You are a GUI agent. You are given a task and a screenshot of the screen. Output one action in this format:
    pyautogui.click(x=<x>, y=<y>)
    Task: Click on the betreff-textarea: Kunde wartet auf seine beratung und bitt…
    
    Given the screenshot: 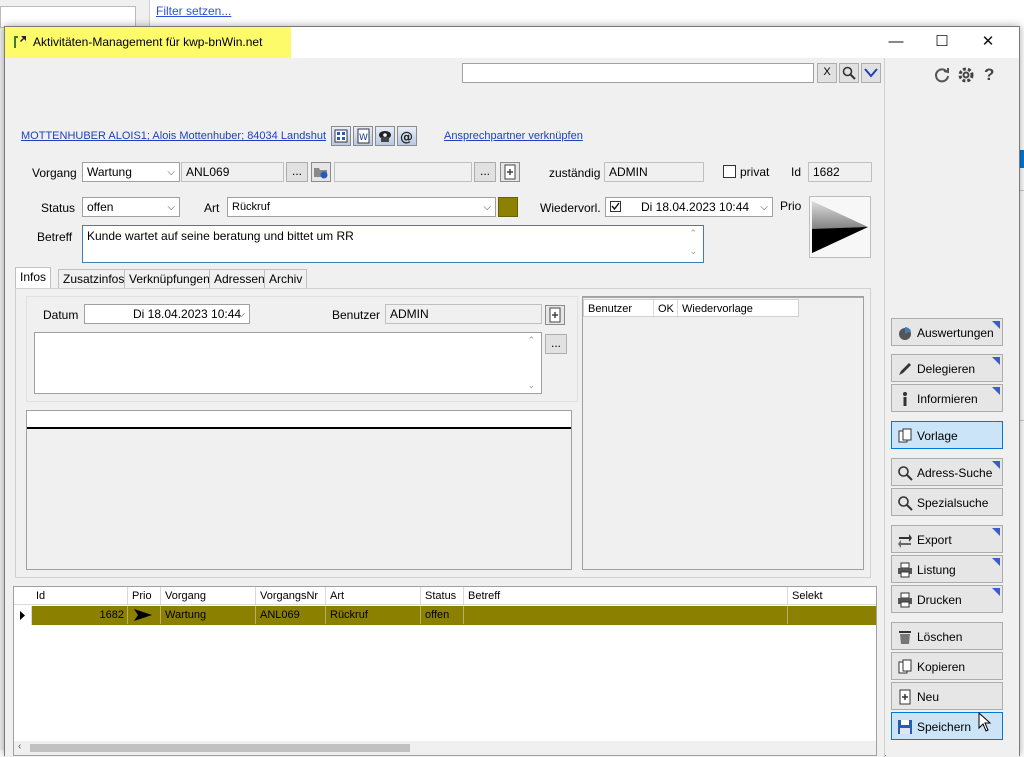 What is the action you would take?
    pyautogui.click(x=393, y=244)
    